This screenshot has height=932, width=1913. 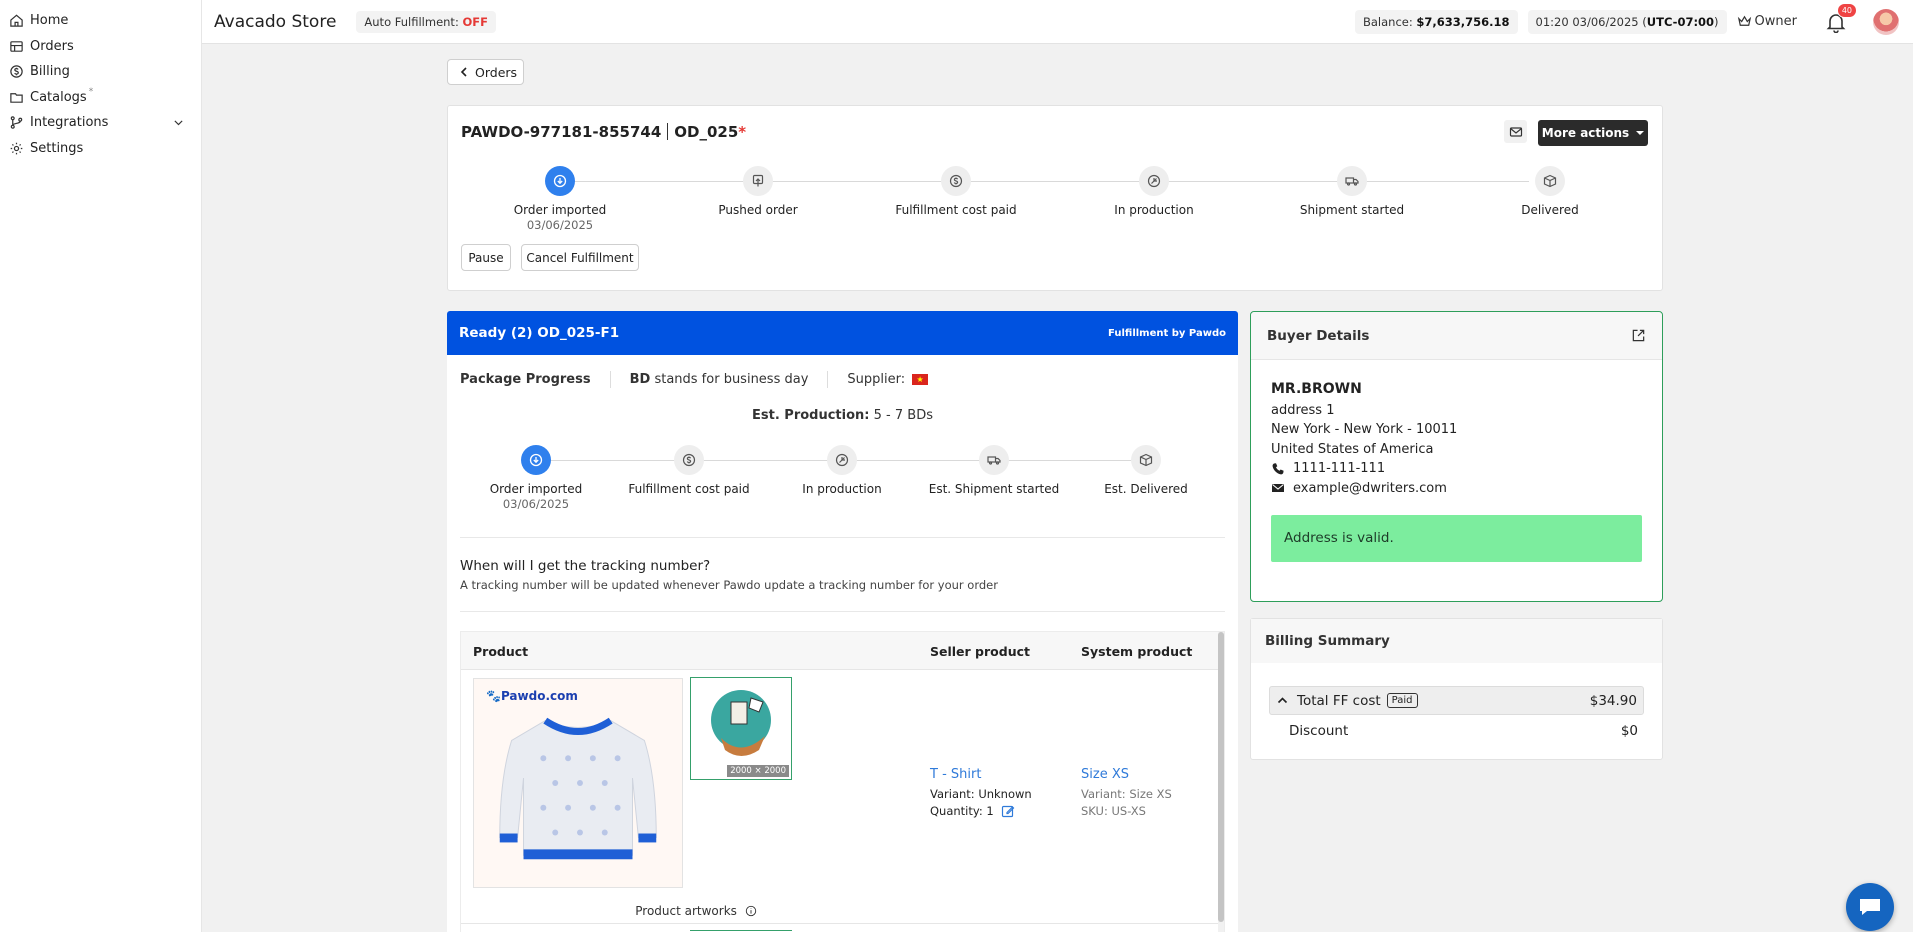 I want to click on package-progress-label: Package Progress, so click(x=525, y=379).